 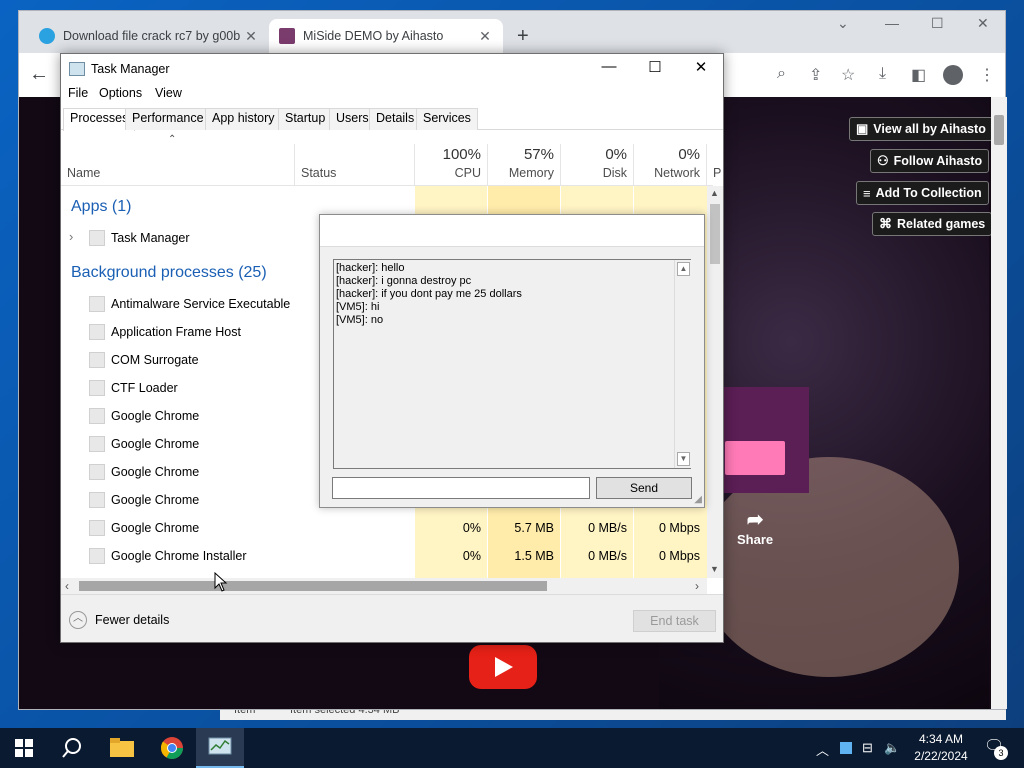 What do you see at coordinates (101, 207) in the screenshot?
I see `apps-group-header: Apps (1)` at bounding box center [101, 207].